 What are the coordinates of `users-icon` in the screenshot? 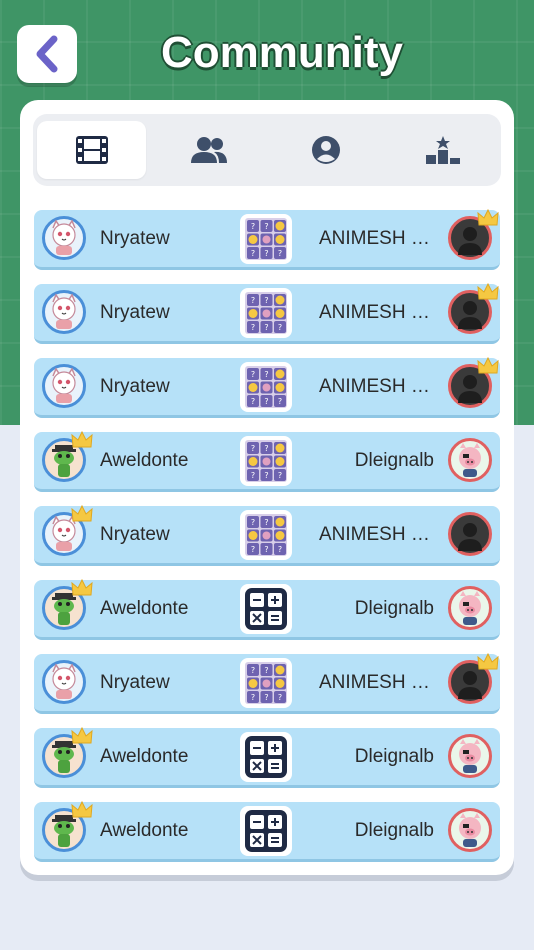 It's located at (208, 150).